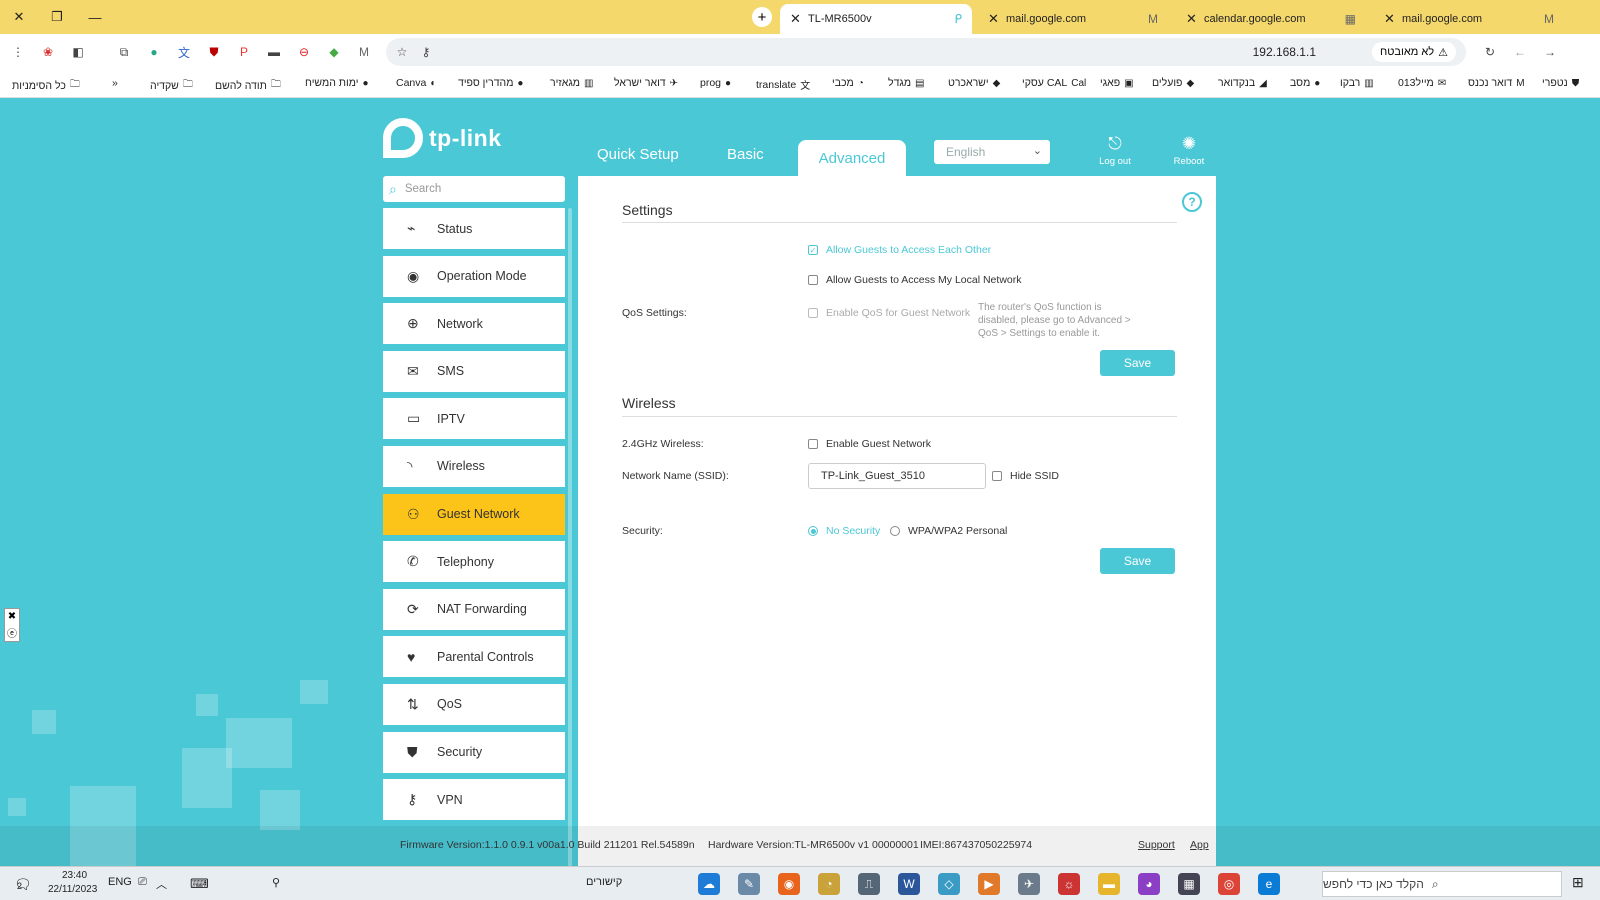 The image size is (1600, 900). What do you see at coordinates (1156, 845) in the screenshot?
I see `support-link: Support` at bounding box center [1156, 845].